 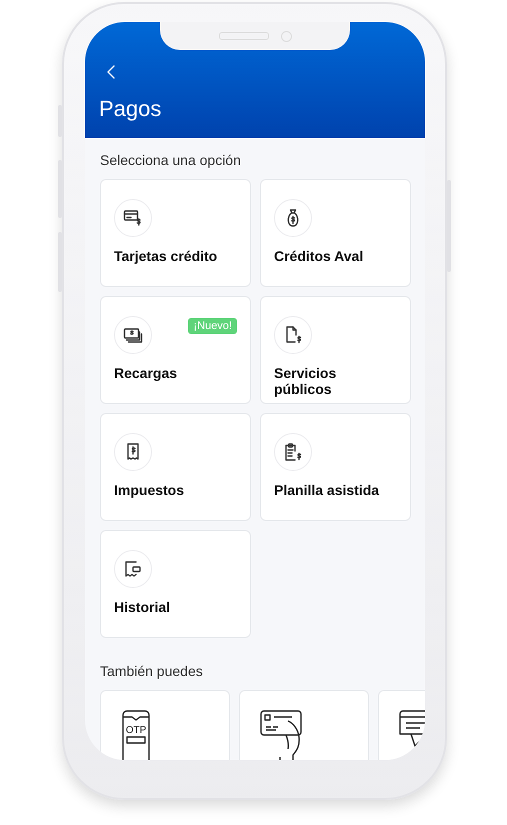 I want to click on page-title: Pagos, so click(x=130, y=109).